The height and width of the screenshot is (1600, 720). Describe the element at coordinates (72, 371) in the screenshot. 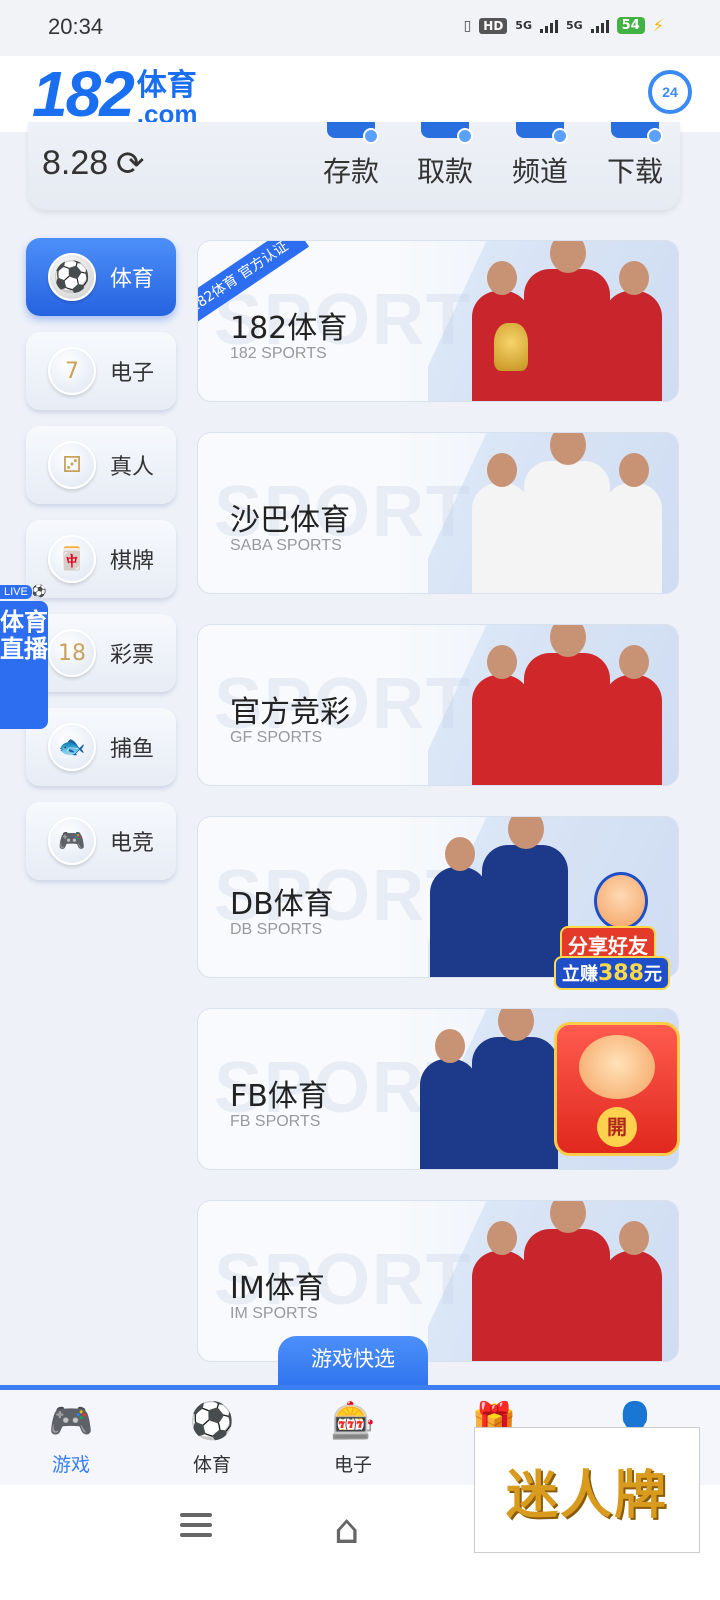

I see `slot-machine-icon: 7` at that location.